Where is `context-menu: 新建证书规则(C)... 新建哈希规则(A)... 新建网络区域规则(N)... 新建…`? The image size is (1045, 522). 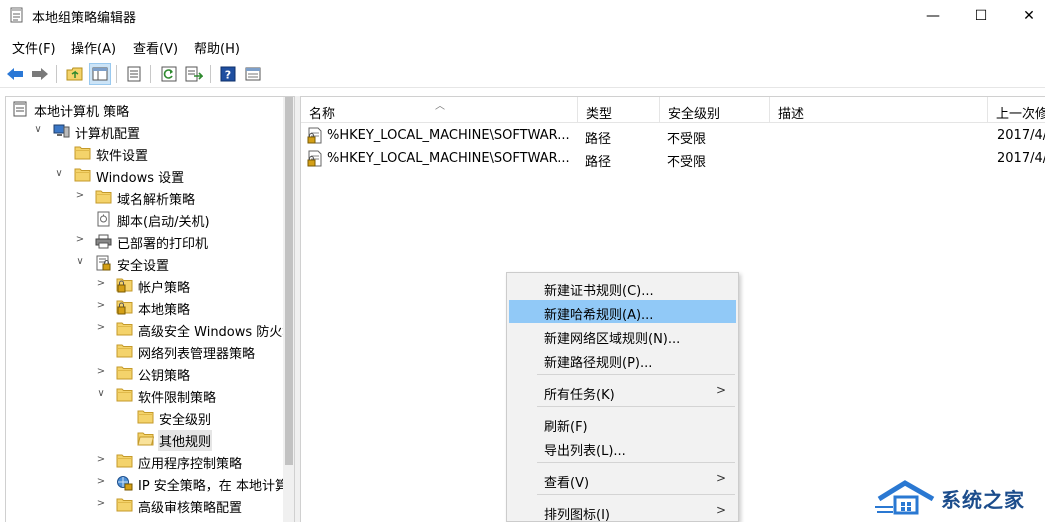
context-menu: 新建证书规则(C)... 新建哈希规则(A)... 新建网络区域规则(N)... 新建… is located at coordinates (622, 397).